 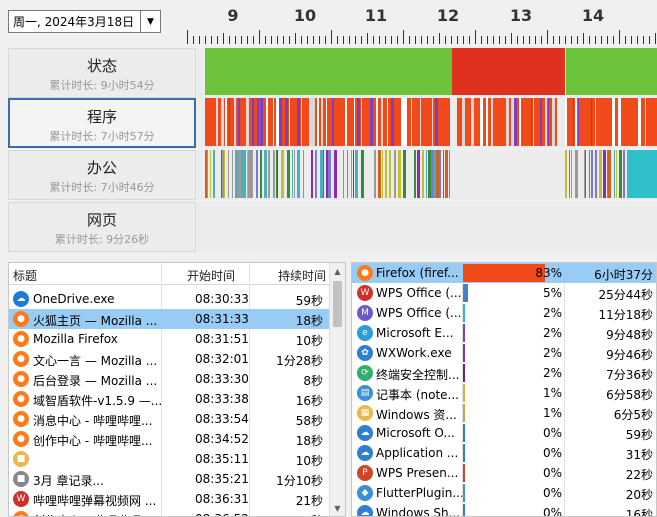 What do you see at coordinates (169, 379) in the screenshot?
I see `table-row: ● 后台登录 — Mozilla ... 08:33:30 8秒` at bounding box center [169, 379].